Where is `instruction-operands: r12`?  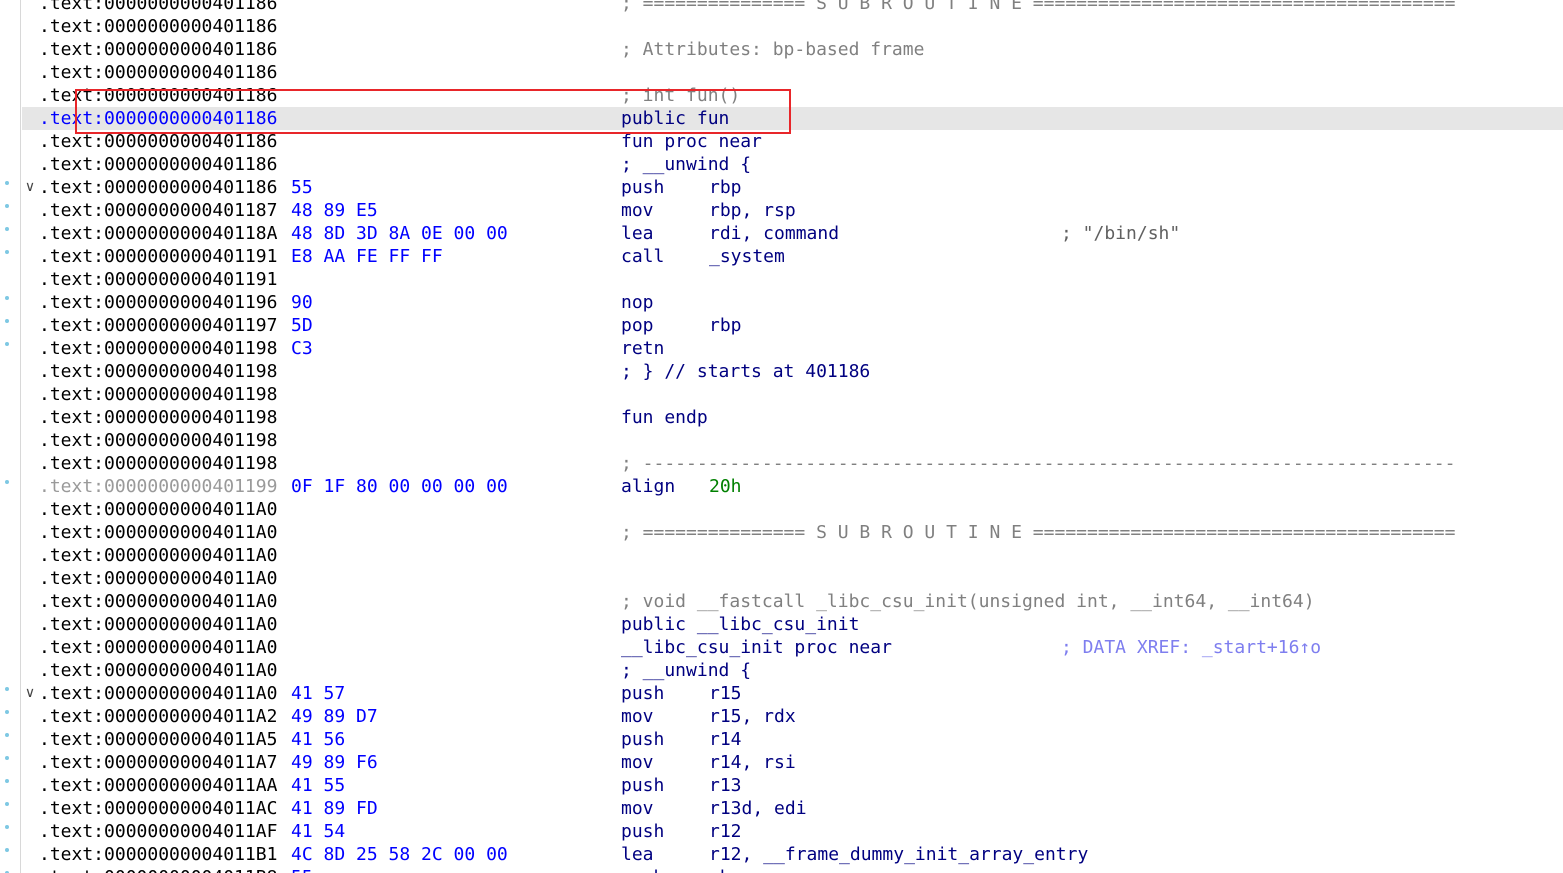 instruction-operands: r12 is located at coordinates (725, 831).